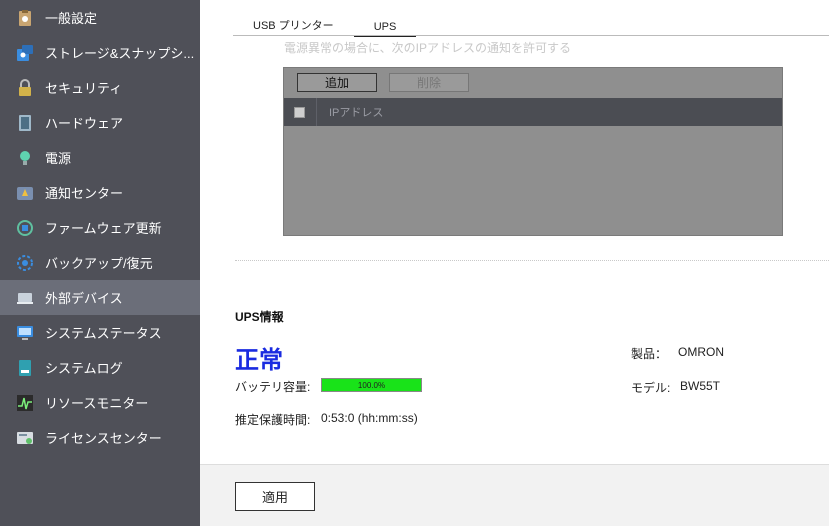 This screenshot has width=829, height=526. I want to click on sidebar-item-label: バックアップ/復元, so click(99, 263).